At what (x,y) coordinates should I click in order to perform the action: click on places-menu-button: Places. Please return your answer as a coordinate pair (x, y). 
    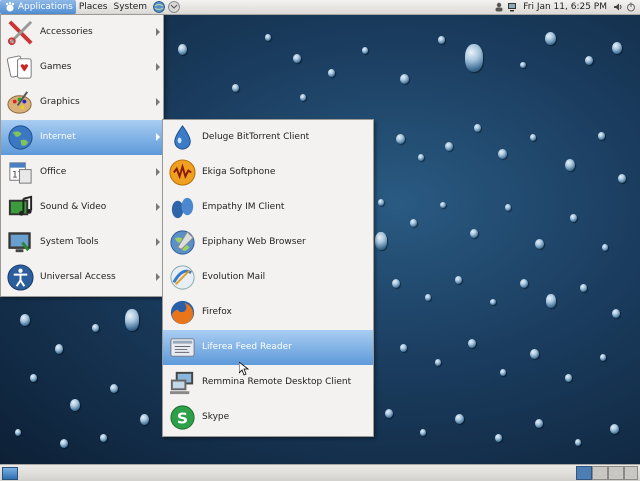
    Looking at the image, I should click on (93, 7).